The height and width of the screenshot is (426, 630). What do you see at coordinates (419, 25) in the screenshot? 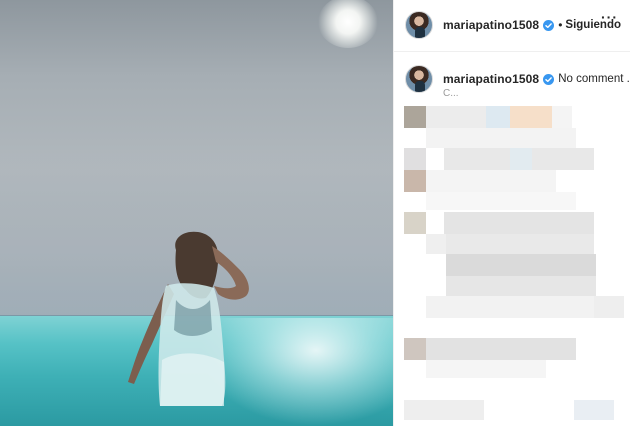
I see `author-avatar` at bounding box center [419, 25].